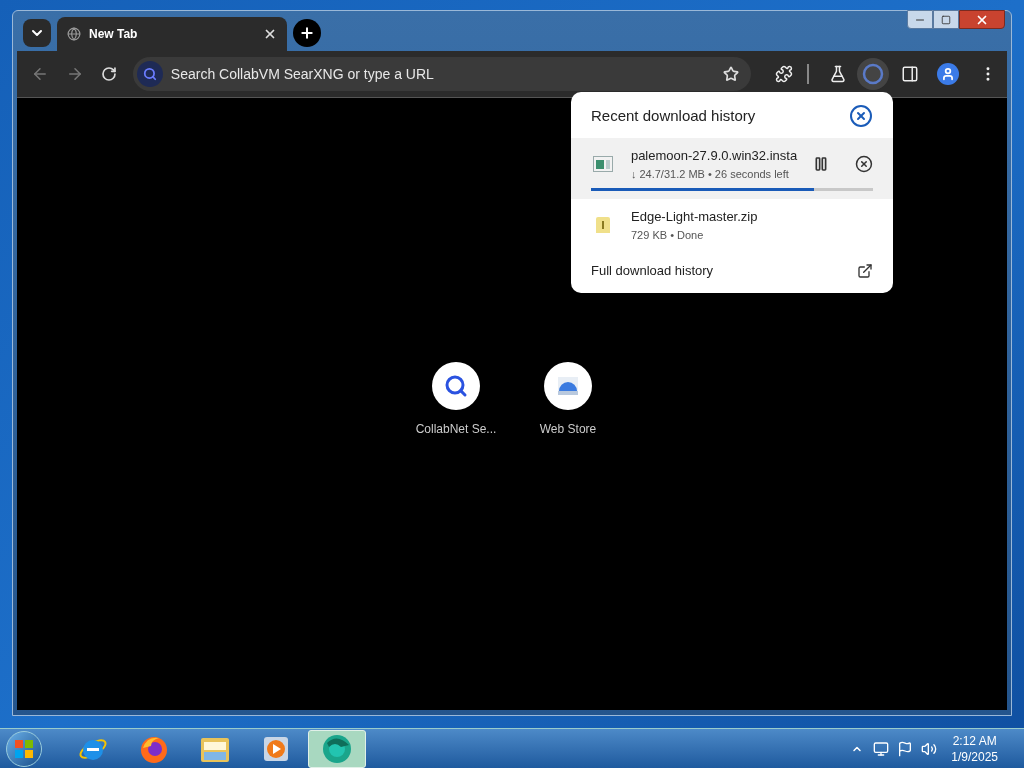 This screenshot has width=1024, height=768. I want to click on maximize-button, so click(946, 19).